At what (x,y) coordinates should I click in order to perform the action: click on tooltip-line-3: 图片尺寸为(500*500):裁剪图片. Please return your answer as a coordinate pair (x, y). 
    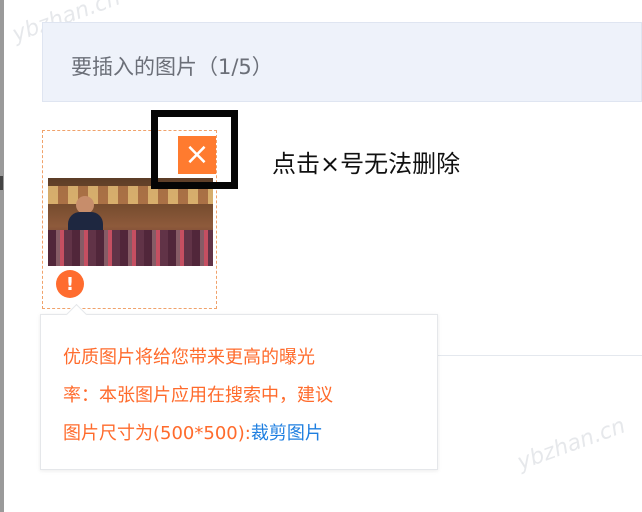
    Looking at the image, I should click on (193, 432).